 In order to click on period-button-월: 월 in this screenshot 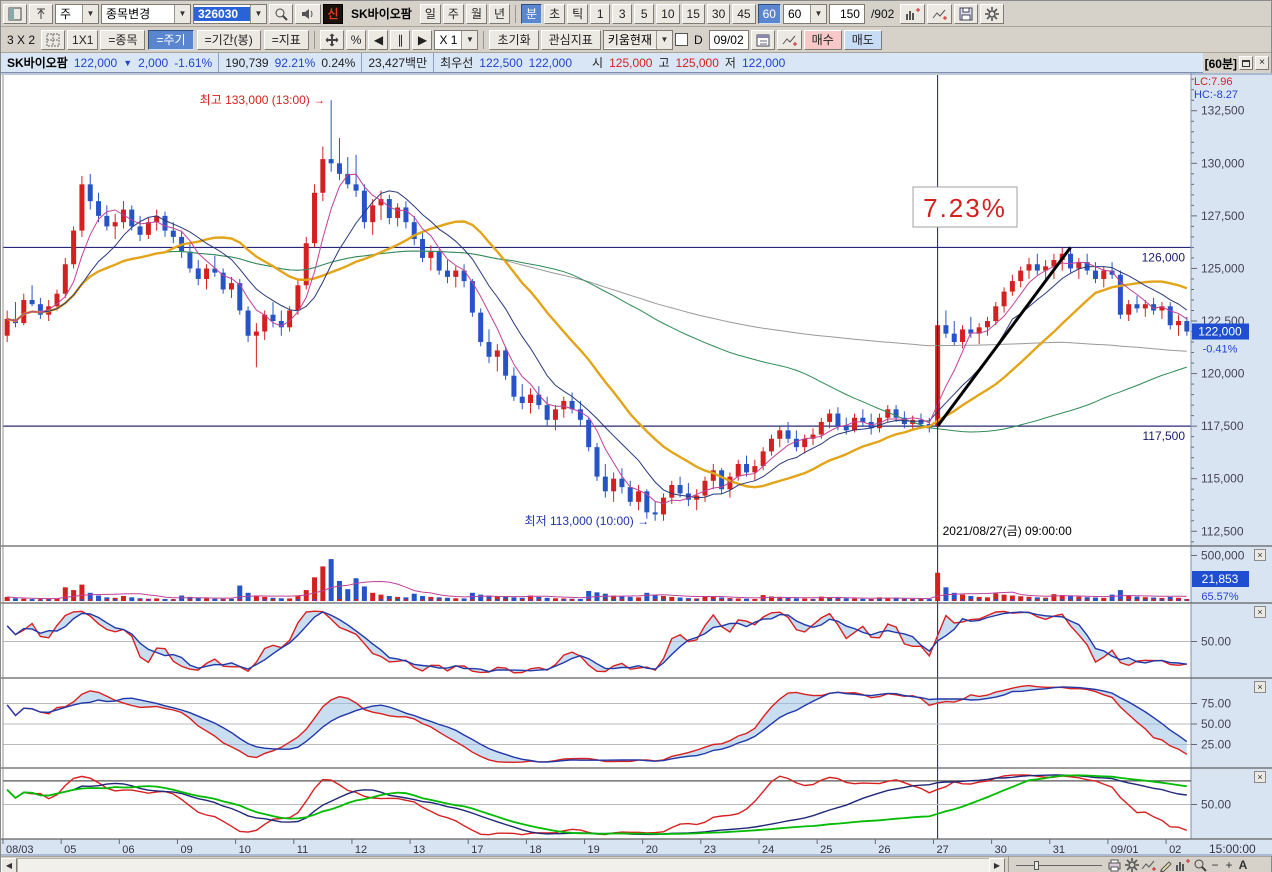, I will do `click(476, 13)`.